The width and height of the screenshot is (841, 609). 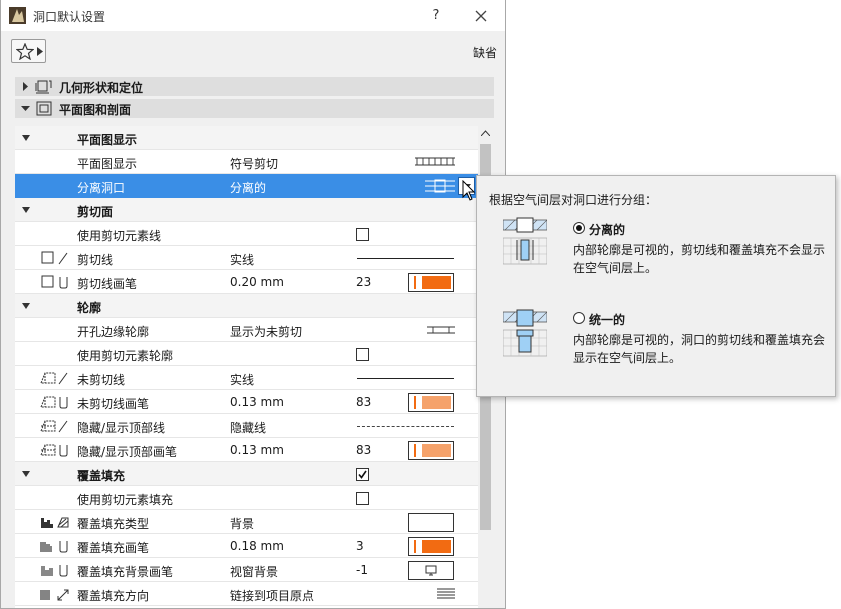 What do you see at coordinates (481, 16) in the screenshot?
I see `close-icon` at bounding box center [481, 16].